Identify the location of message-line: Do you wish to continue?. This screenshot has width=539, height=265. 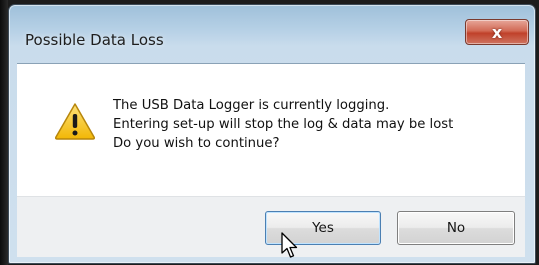
(196, 143).